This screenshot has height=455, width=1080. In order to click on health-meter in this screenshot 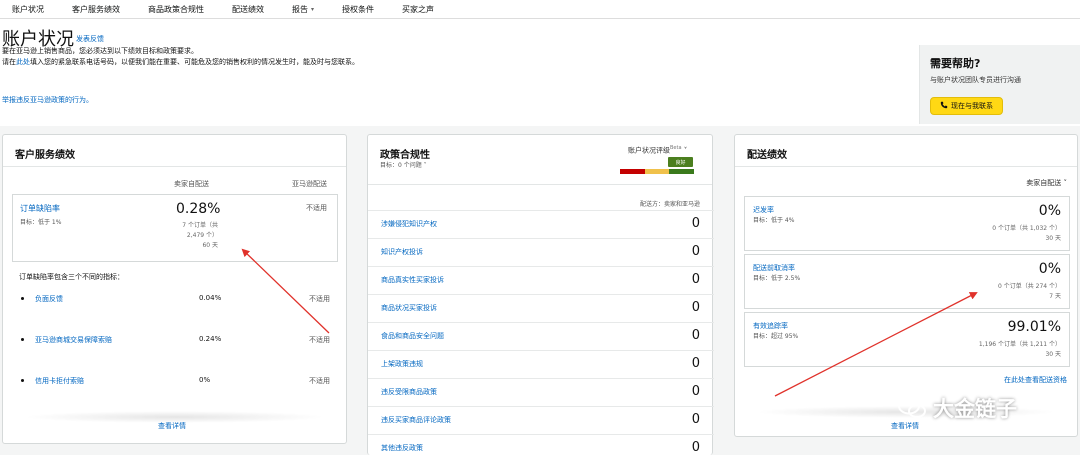, I will do `click(657, 171)`.